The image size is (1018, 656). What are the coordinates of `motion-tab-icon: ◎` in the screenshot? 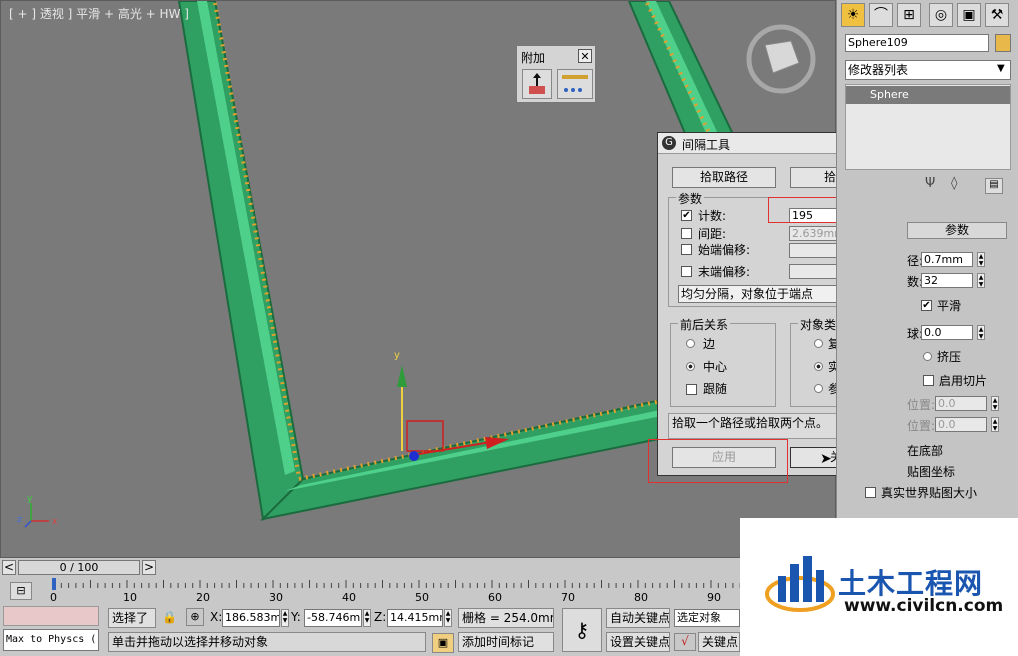 It's located at (941, 15).